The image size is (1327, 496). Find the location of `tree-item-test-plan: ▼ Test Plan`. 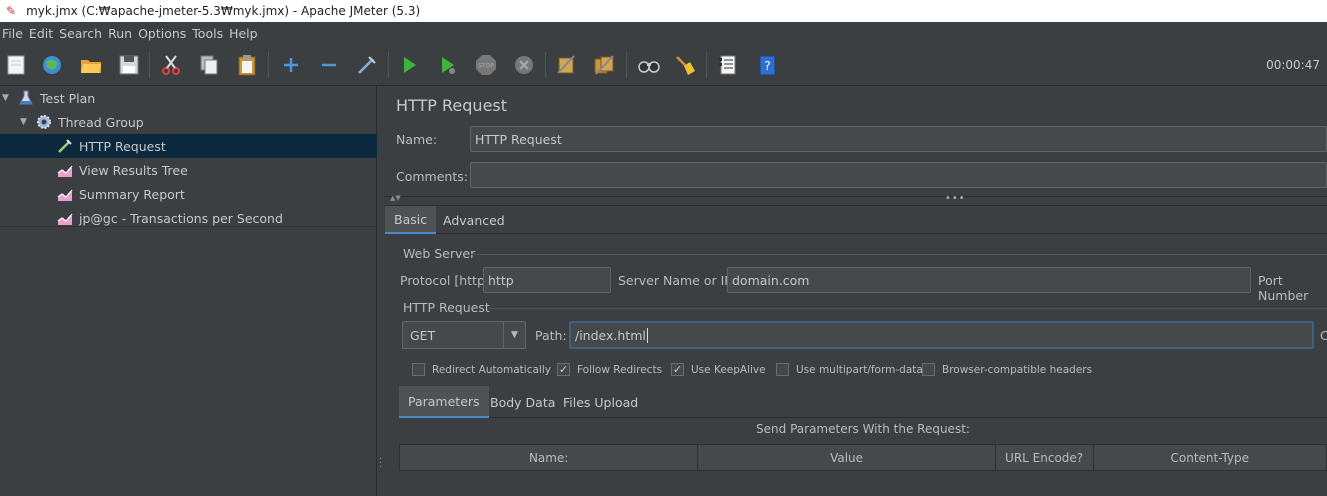

tree-item-test-plan: ▼ Test Plan is located at coordinates (188, 98).